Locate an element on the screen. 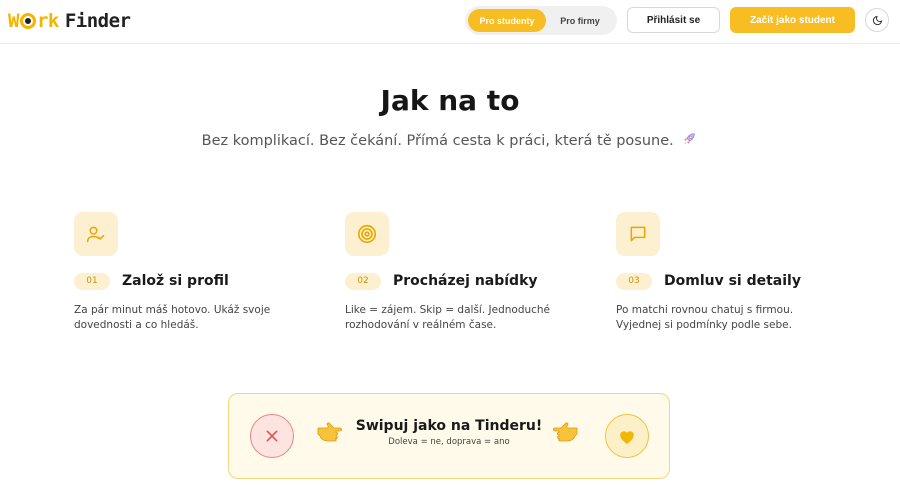  step-number: 01 is located at coordinates (92, 281).